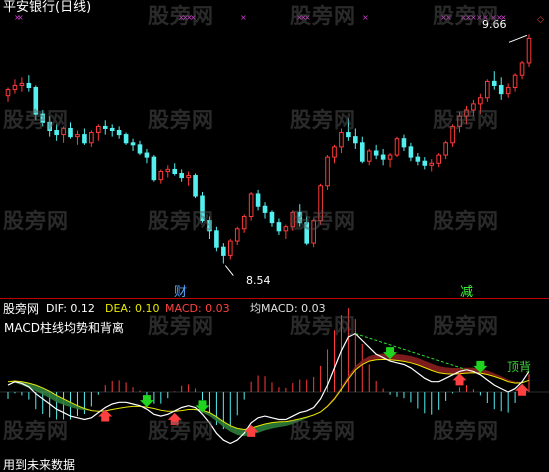 This screenshot has width=549, height=472. I want to click on low-price-label: 8.54, so click(258, 280).